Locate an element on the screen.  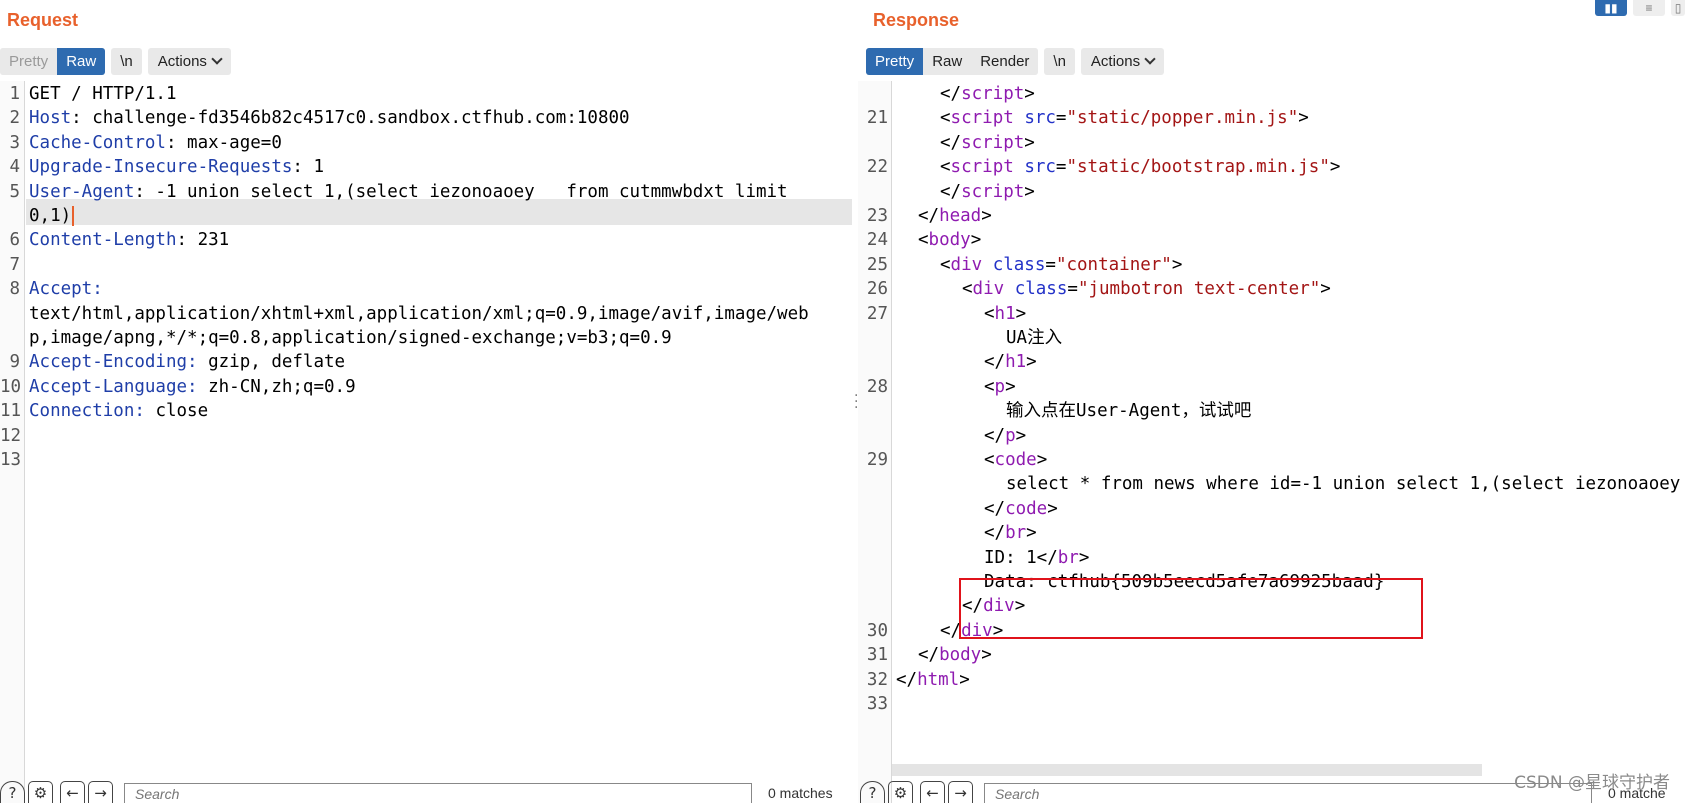
code-line: </code> is located at coordinates (1021, 508).